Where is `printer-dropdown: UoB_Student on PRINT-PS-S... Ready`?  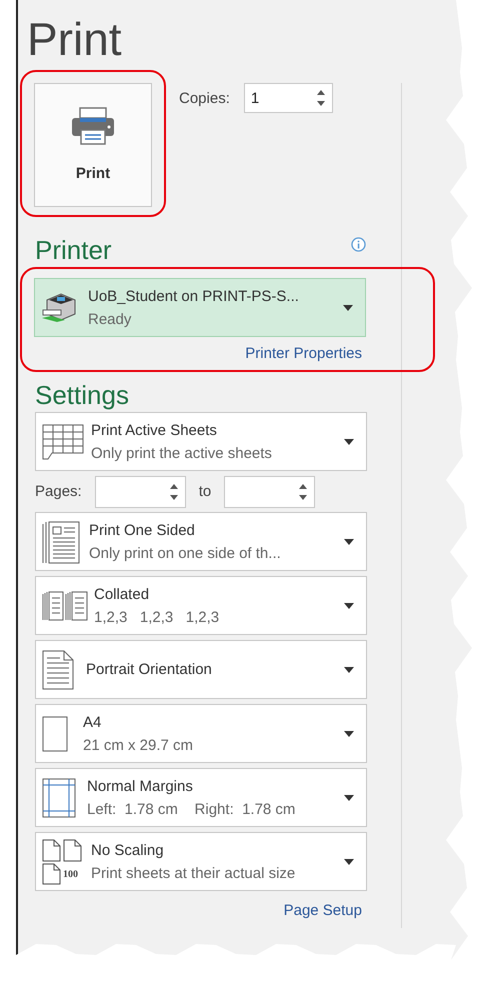 printer-dropdown: UoB_Student on PRINT-PS-S... Ready is located at coordinates (200, 307).